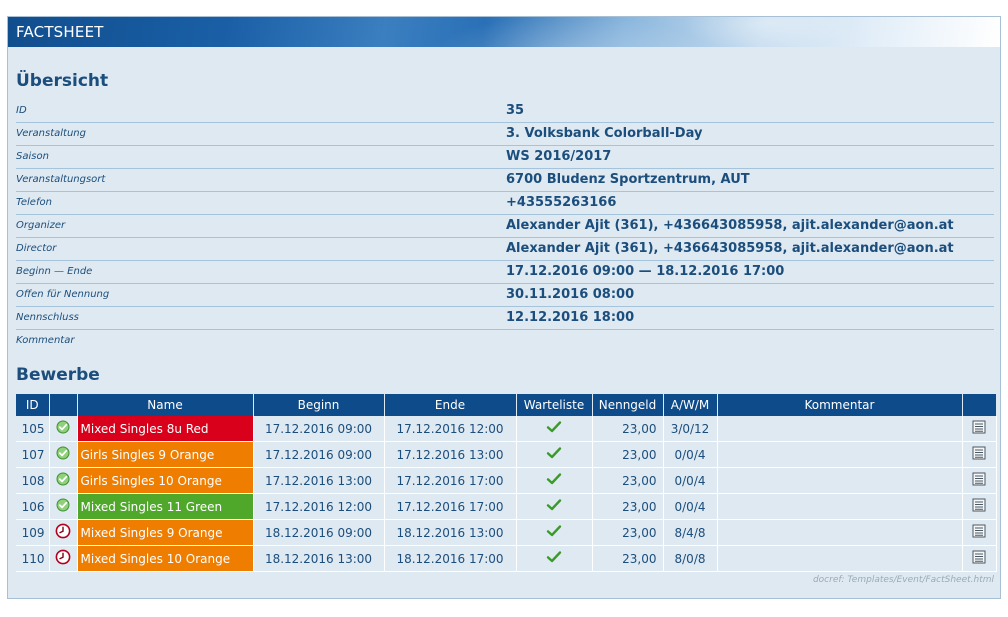  What do you see at coordinates (570, 317) in the screenshot?
I see `overview-value: 12.12.2016 18:00` at bounding box center [570, 317].